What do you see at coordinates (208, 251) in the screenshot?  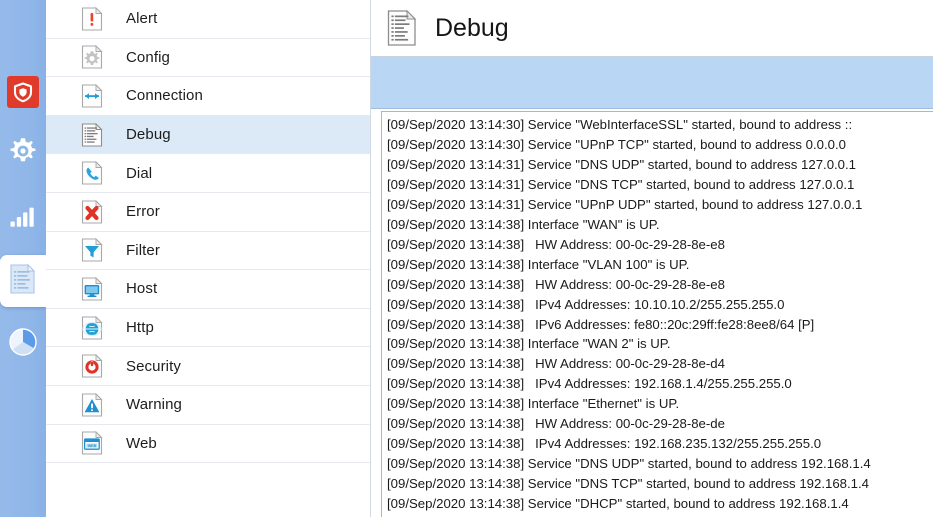 I see `menu-item-filter: Filter` at bounding box center [208, 251].